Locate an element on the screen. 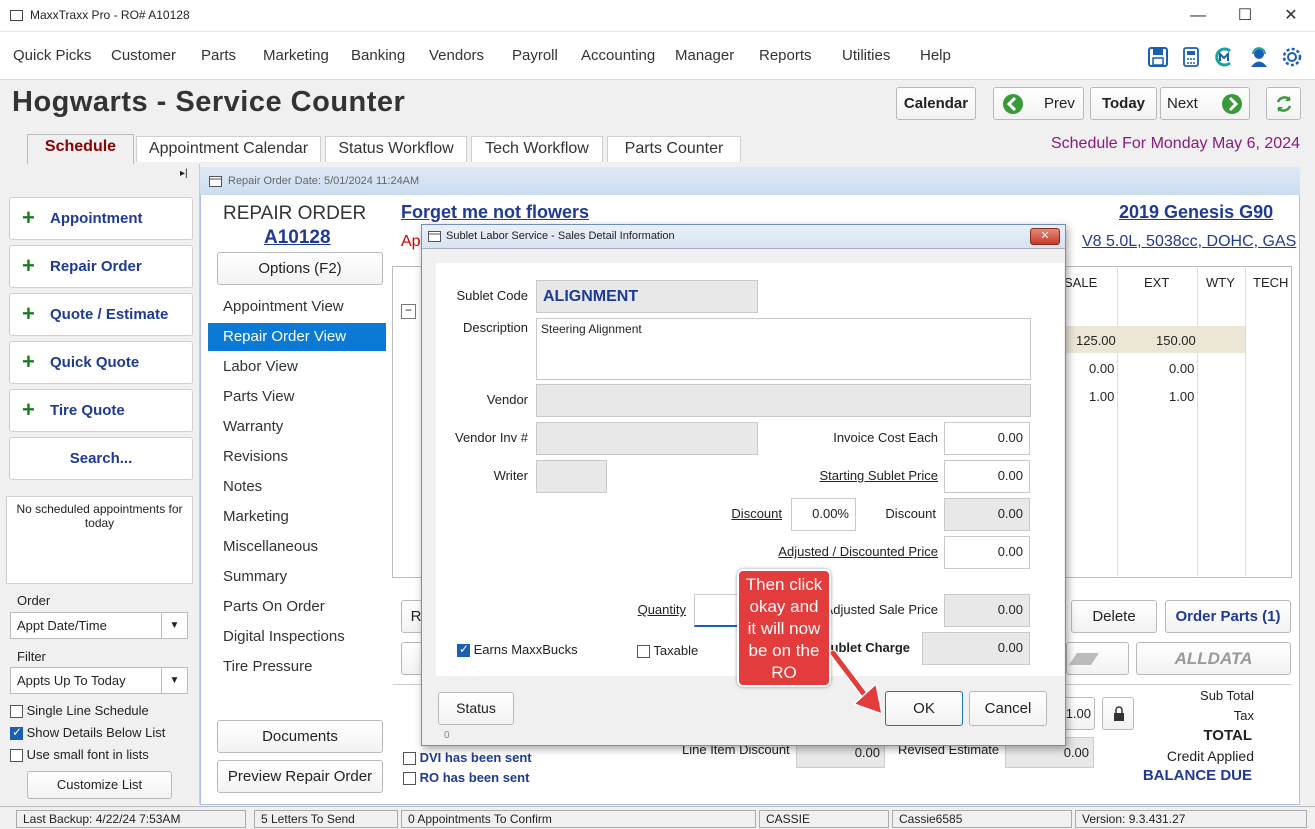 This screenshot has width=1315, height=829. ok-button: OK is located at coordinates (924, 708).